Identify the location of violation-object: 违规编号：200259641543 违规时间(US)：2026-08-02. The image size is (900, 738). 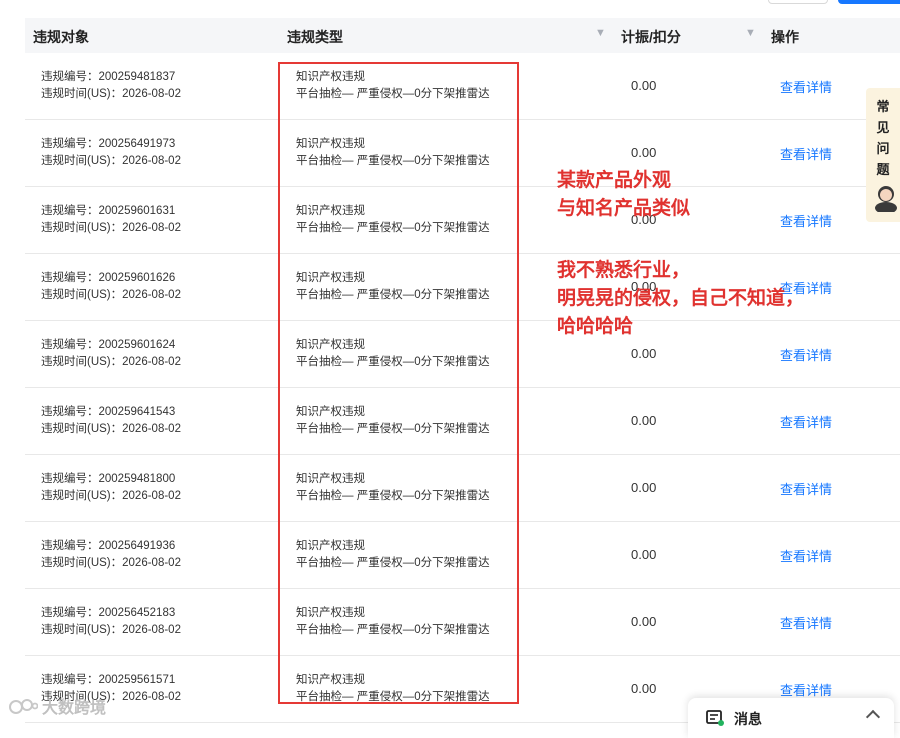
(111, 421).